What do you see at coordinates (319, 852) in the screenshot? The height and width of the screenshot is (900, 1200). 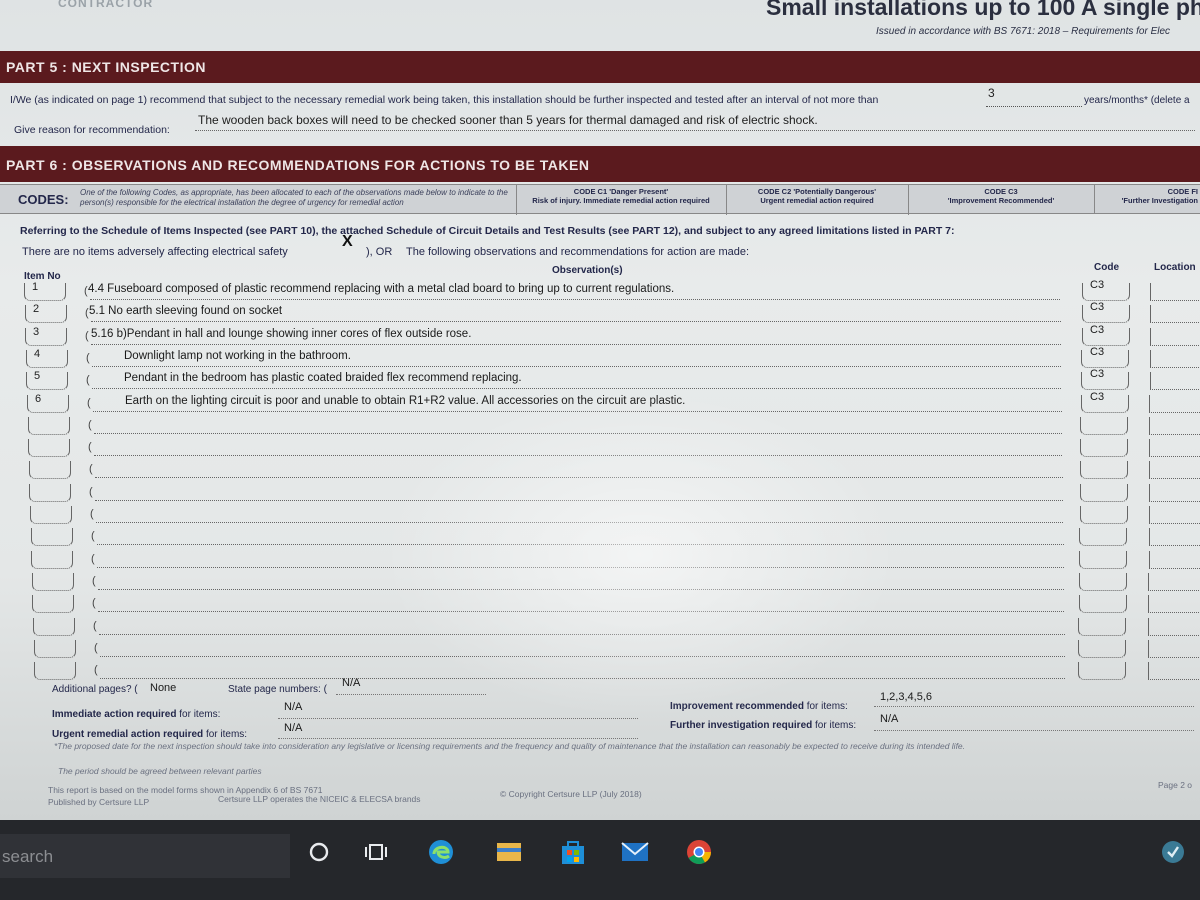 I see `cortana-icon` at bounding box center [319, 852].